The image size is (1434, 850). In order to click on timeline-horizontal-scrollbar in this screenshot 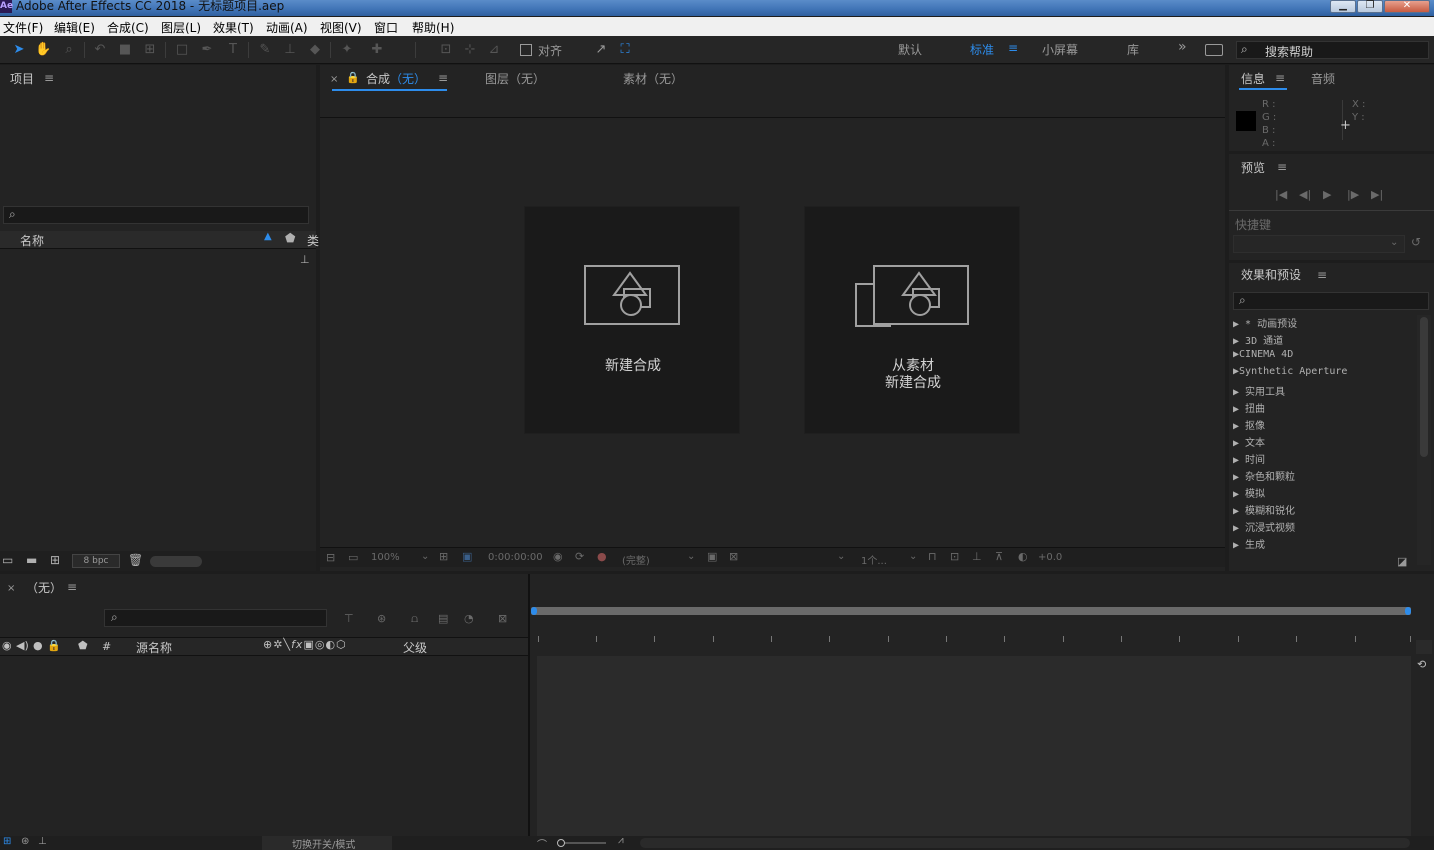, I will do `click(1025, 843)`.